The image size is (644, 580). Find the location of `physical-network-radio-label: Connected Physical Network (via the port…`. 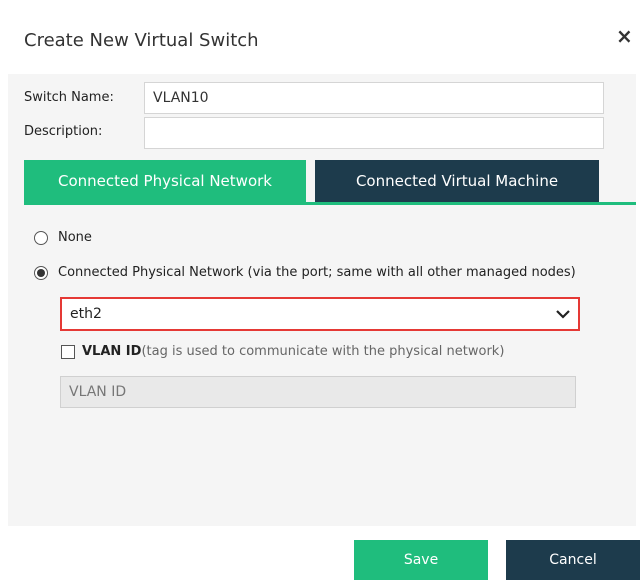

physical-network-radio-label: Connected Physical Network (via the port… is located at coordinates (317, 272).